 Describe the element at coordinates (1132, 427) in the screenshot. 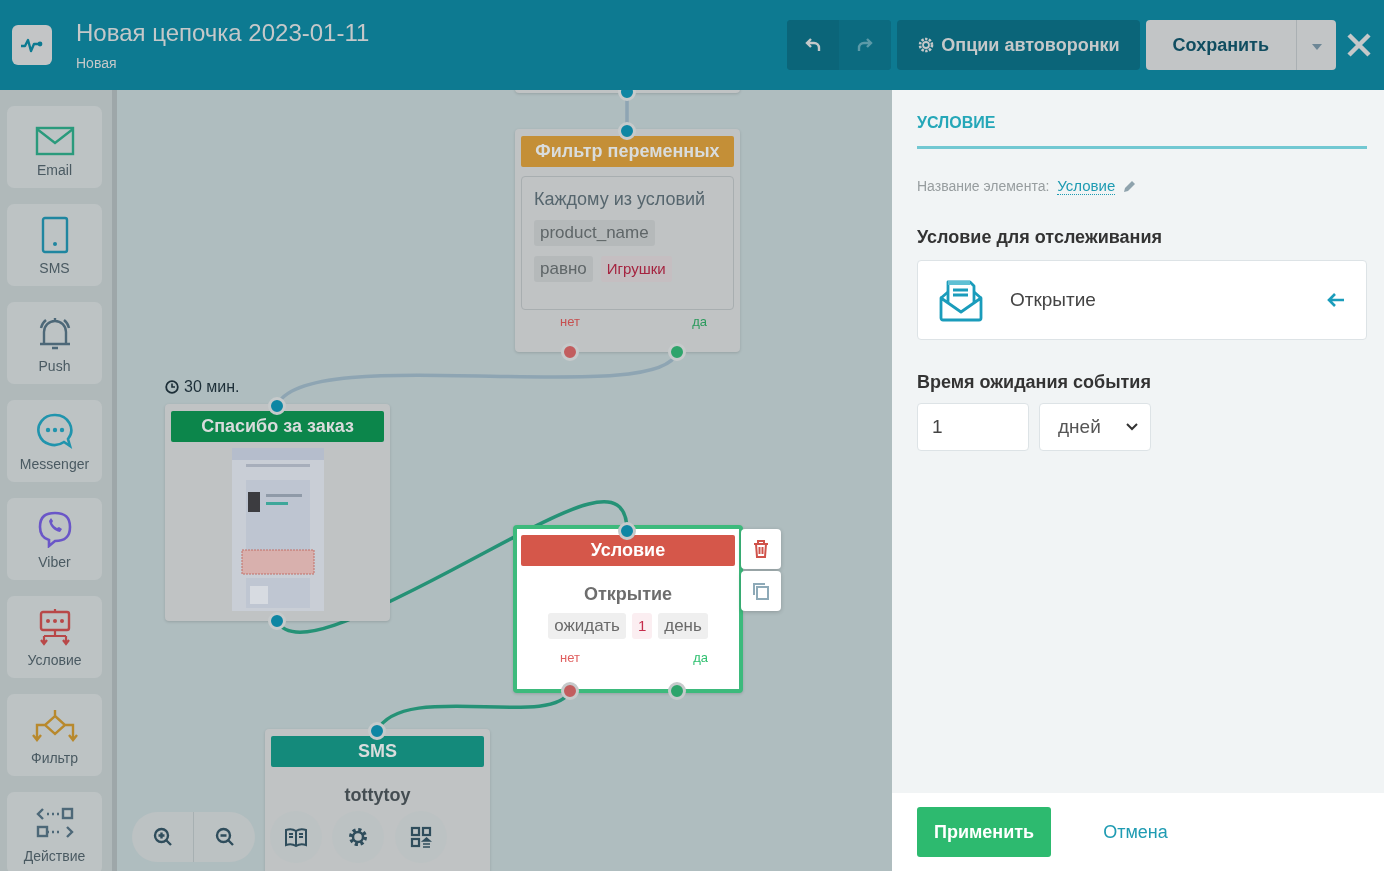

I see `chevron-down-icon` at that location.